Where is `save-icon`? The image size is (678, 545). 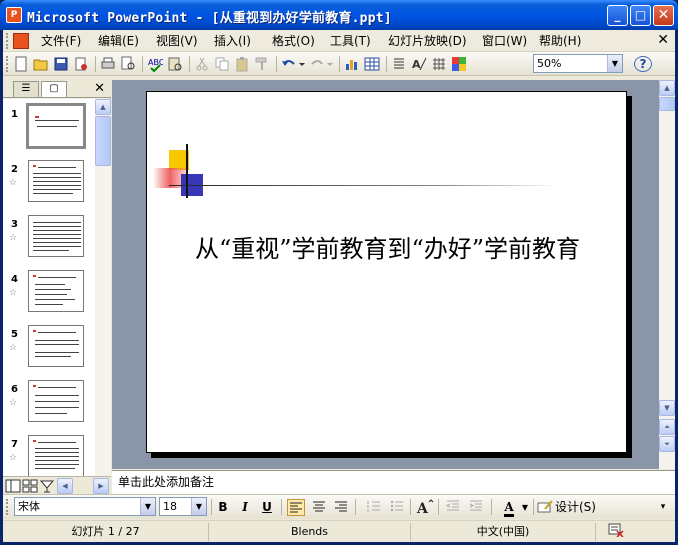 save-icon is located at coordinates (61, 64).